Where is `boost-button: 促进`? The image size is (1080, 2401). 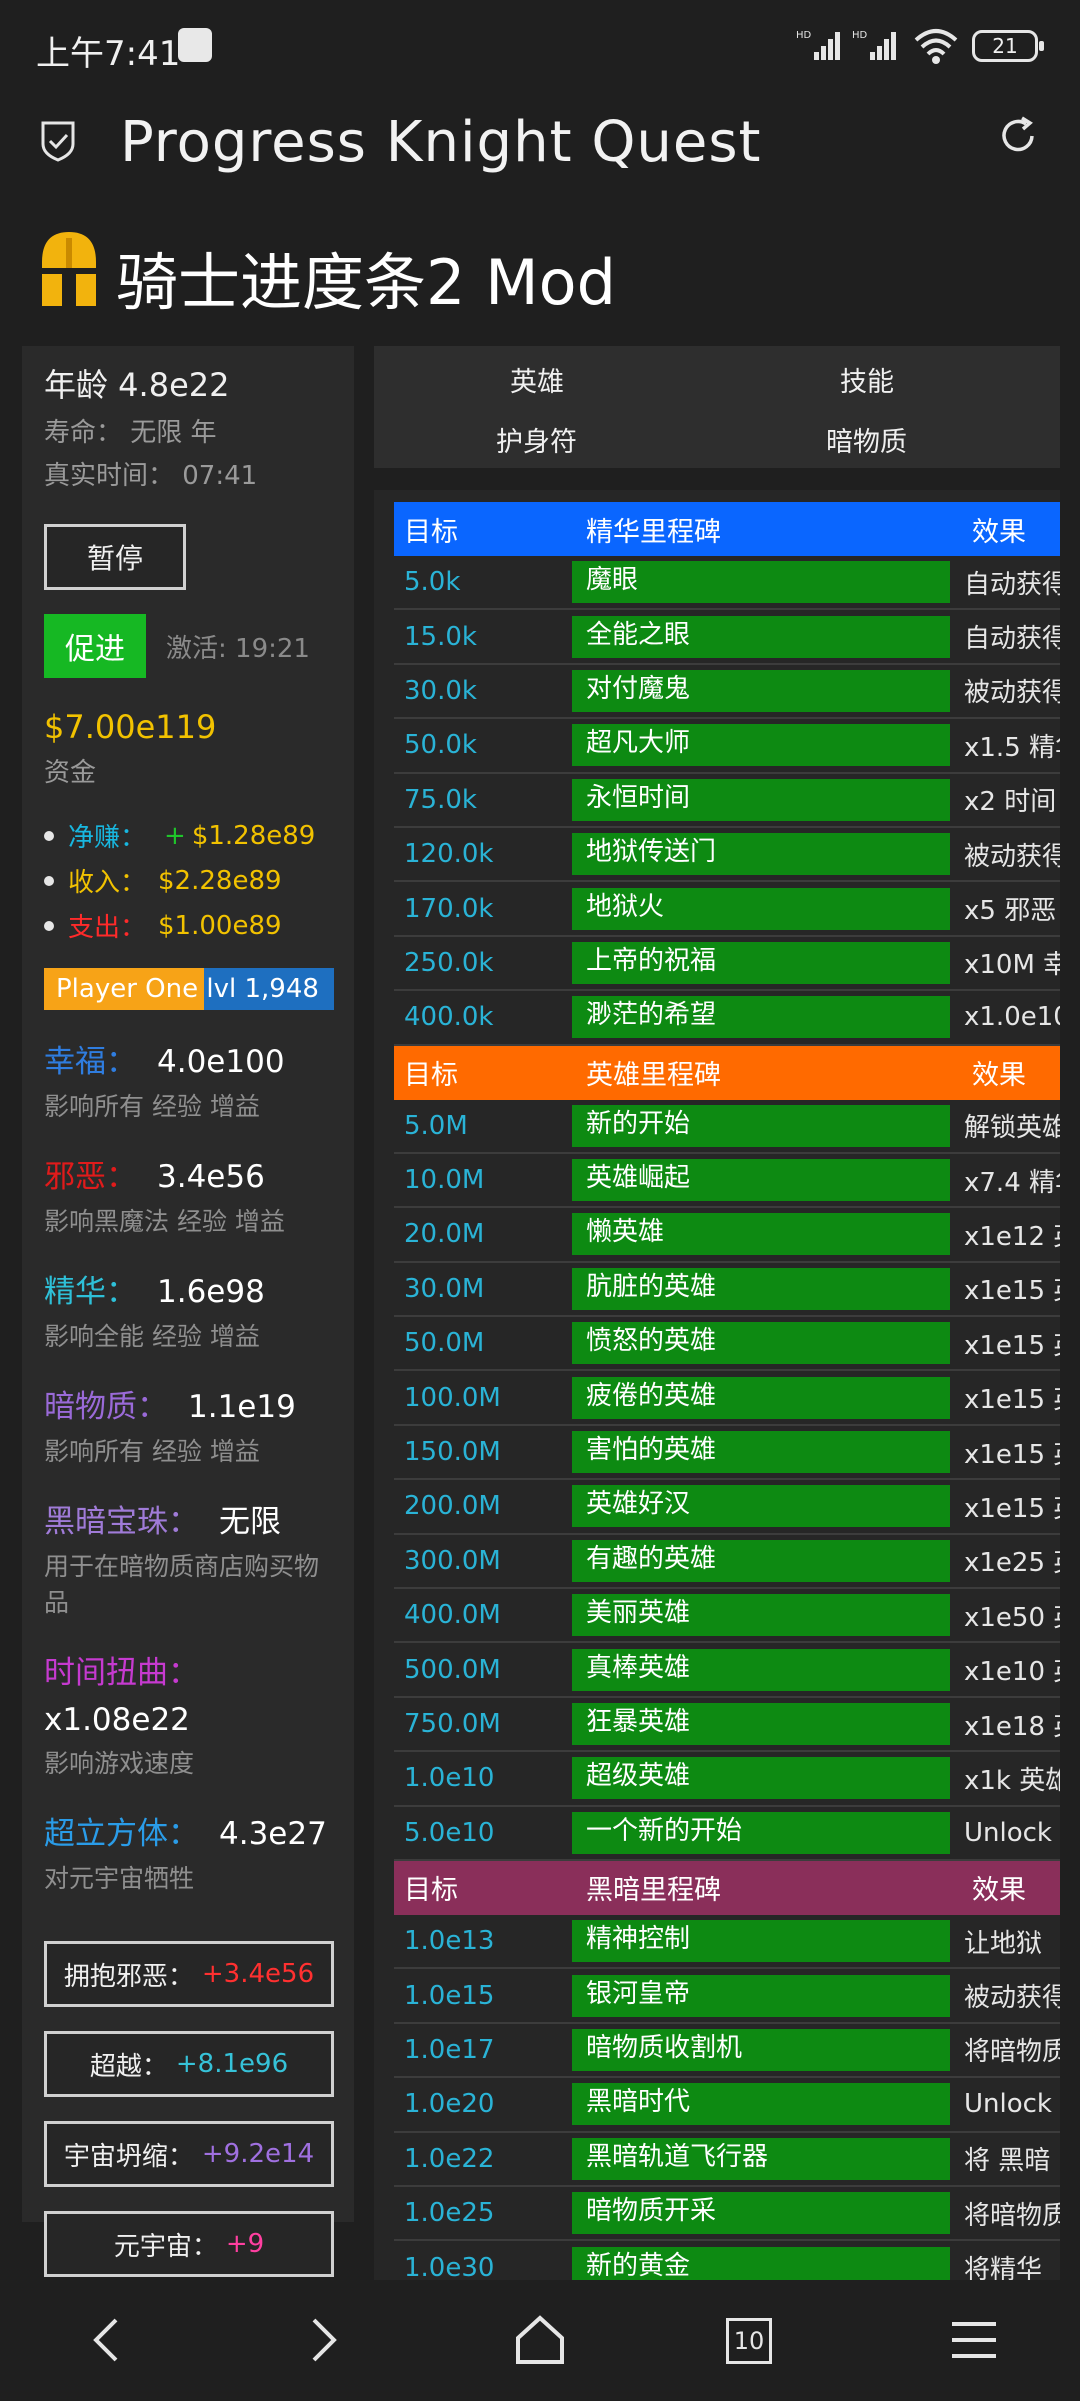
boost-button: 促进 is located at coordinates (95, 646).